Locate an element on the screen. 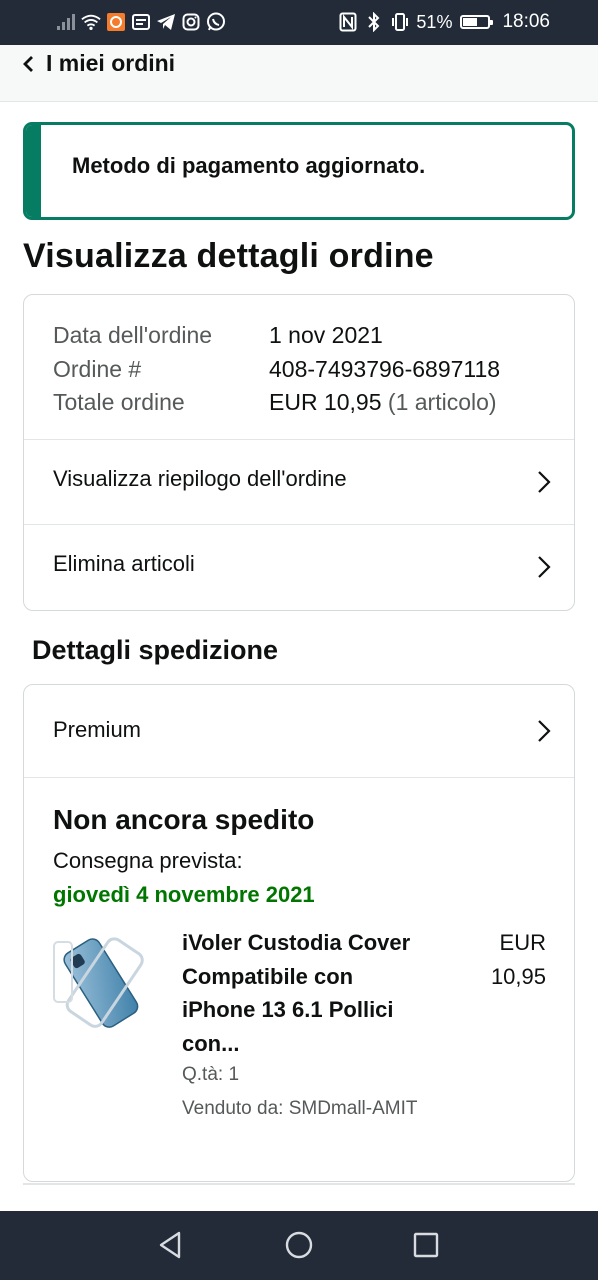  phone-case-icon is located at coordinates (98, 982).